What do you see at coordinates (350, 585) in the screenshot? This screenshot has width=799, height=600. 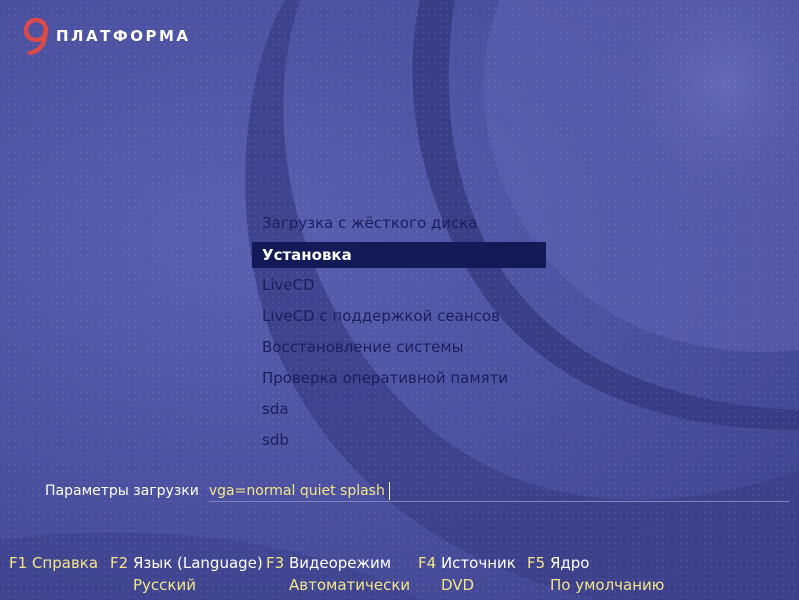 I see `fkey-f3-value: Автоматически` at bounding box center [350, 585].